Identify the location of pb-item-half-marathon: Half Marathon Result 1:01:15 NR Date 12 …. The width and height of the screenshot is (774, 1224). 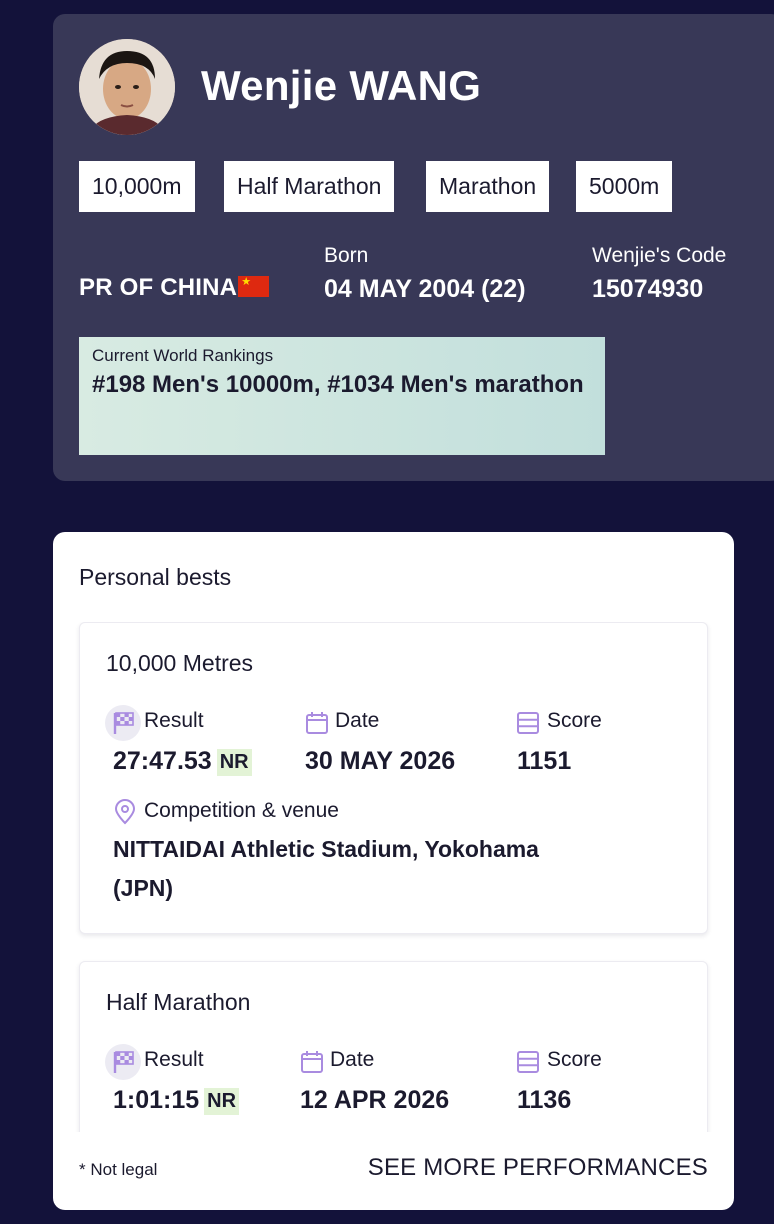
(393, 1046).